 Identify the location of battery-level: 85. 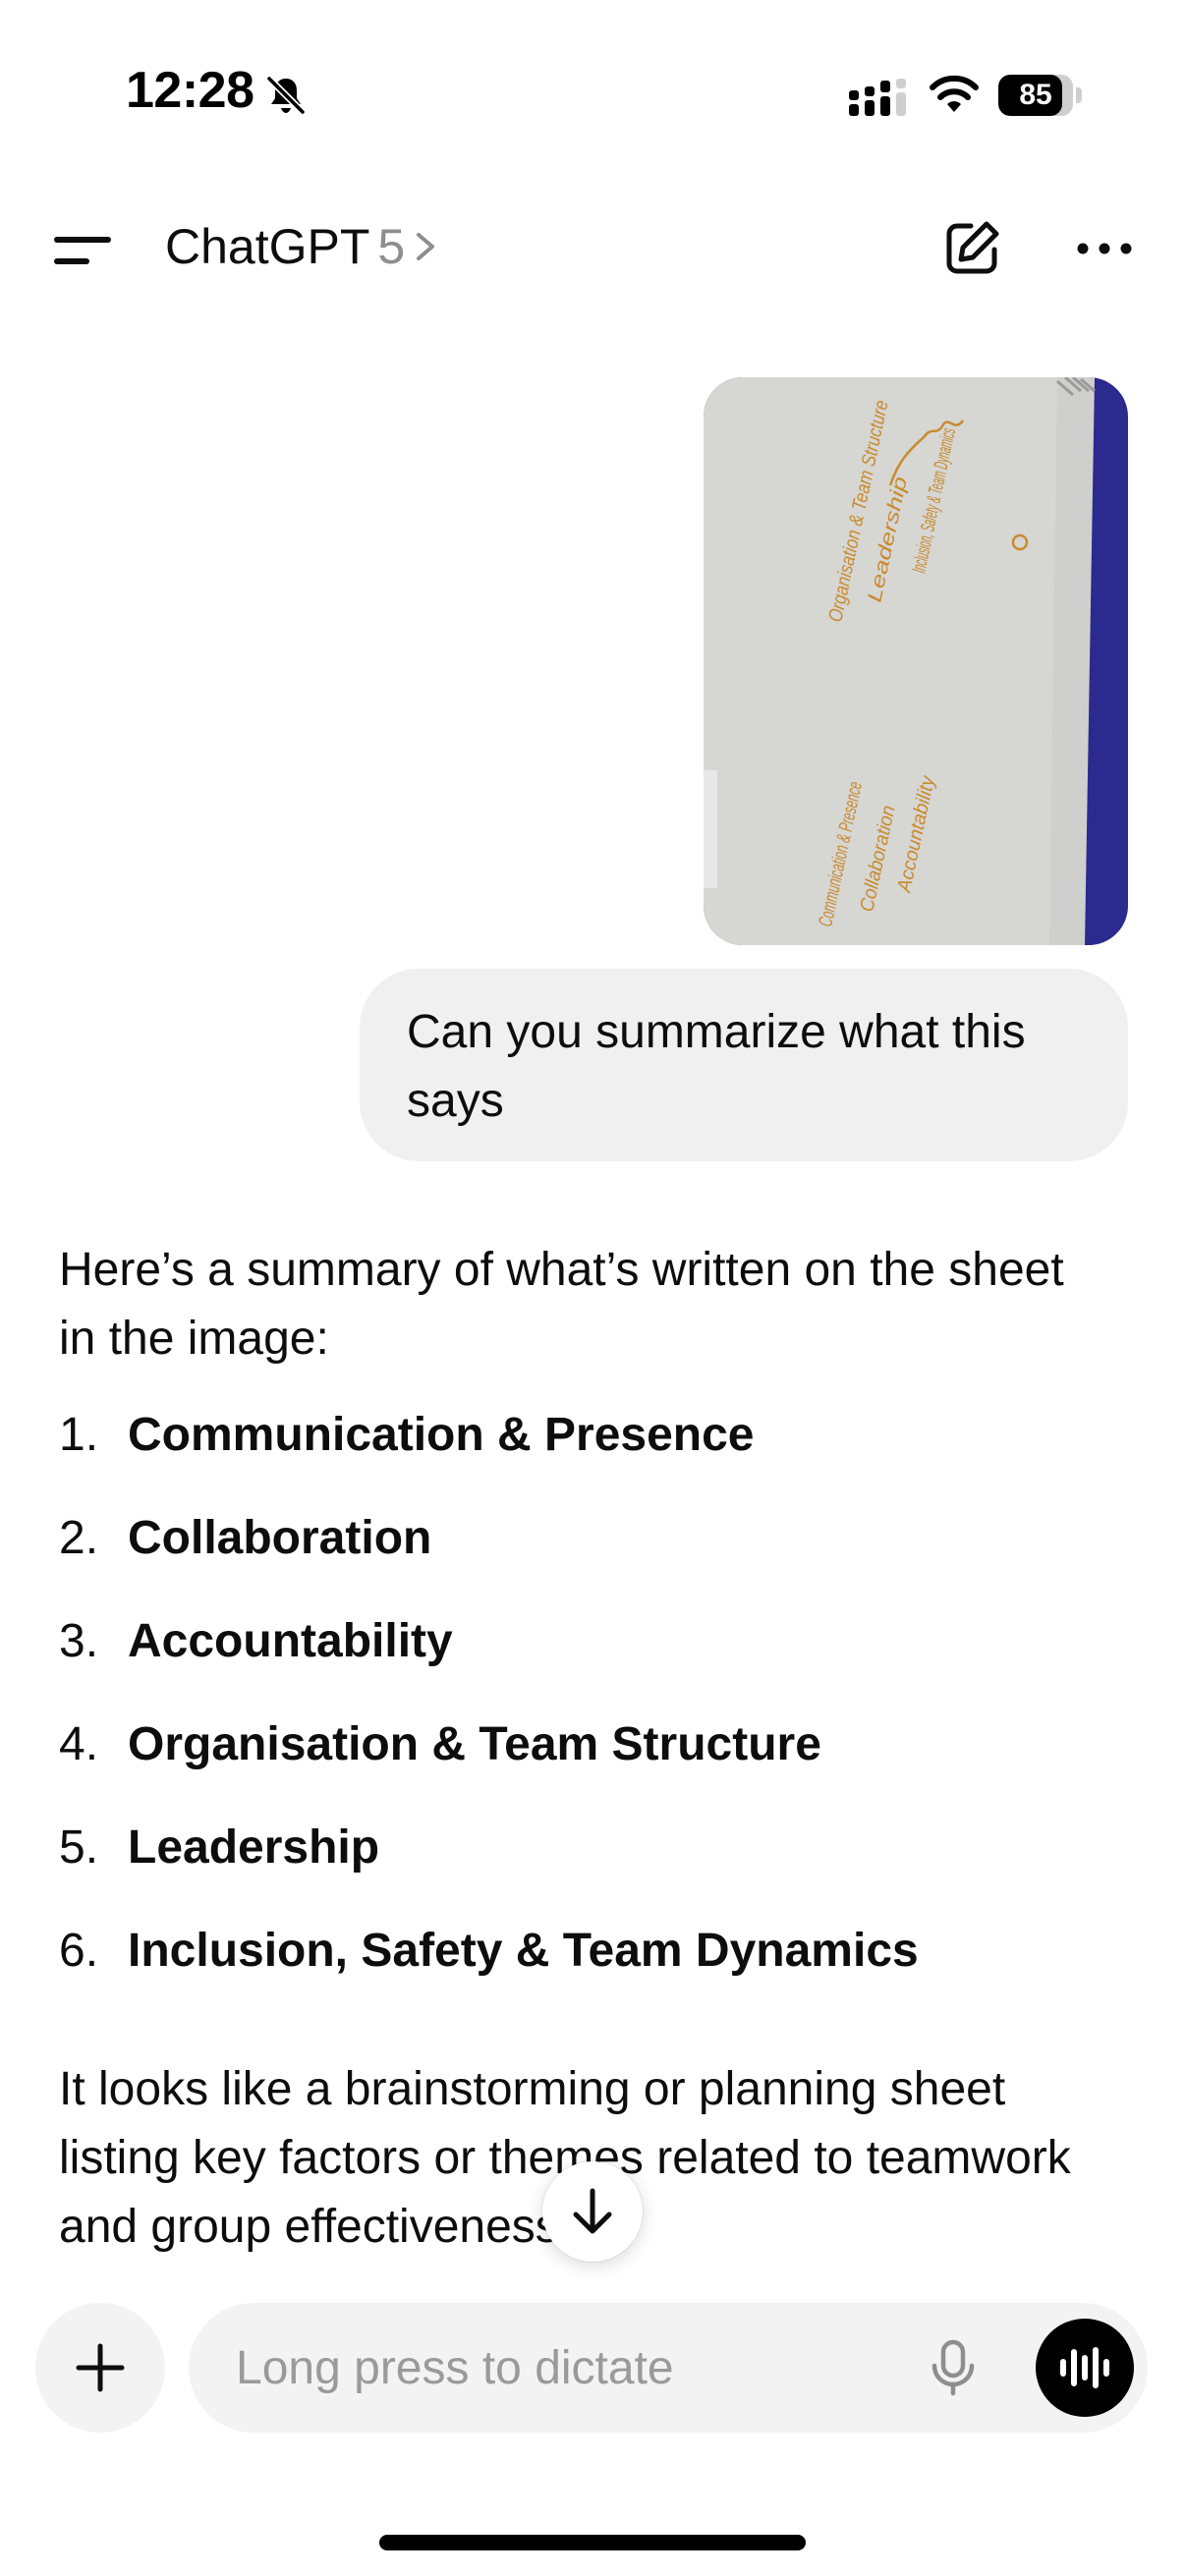
(1035, 95).